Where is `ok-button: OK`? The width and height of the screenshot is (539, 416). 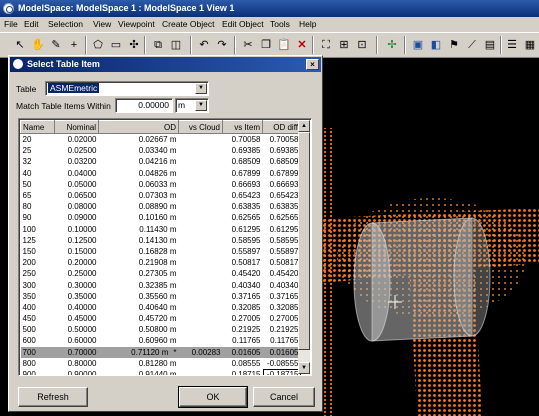 ok-button: OK is located at coordinates (213, 397).